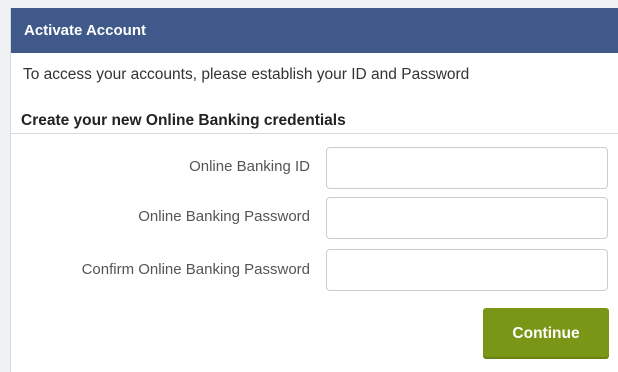  What do you see at coordinates (546, 333) in the screenshot?
I see `continue-button: Continue` at bounding box center [546, 333].